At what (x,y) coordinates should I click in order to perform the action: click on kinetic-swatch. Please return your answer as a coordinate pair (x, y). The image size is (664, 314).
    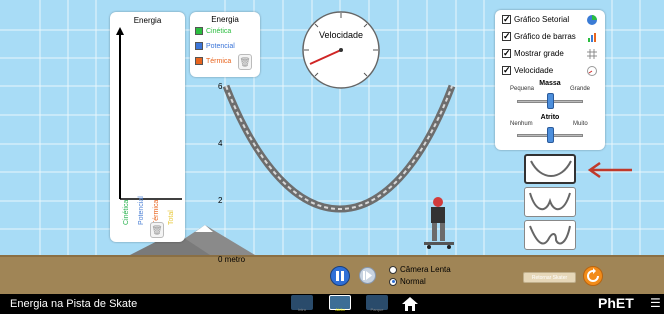
    Looking at the image, I should click on (199, 31).